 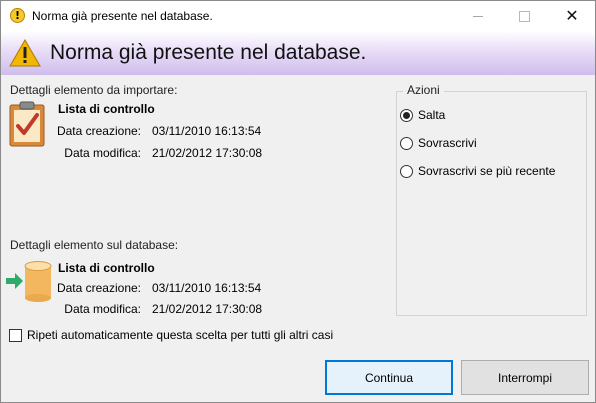 I want to click on import-created-label: Data creazione:, so click(x=98, y=131).